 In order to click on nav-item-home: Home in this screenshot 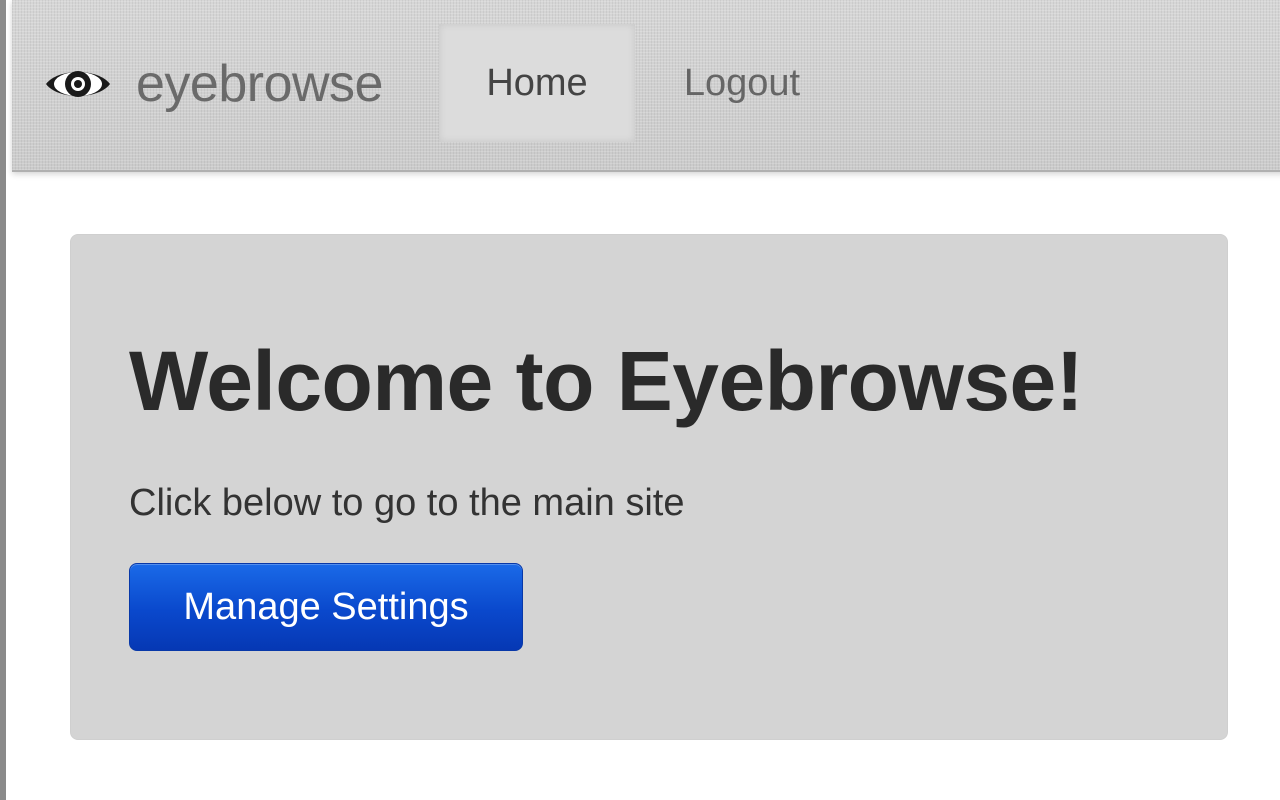, I will do `click(537, 83)`.